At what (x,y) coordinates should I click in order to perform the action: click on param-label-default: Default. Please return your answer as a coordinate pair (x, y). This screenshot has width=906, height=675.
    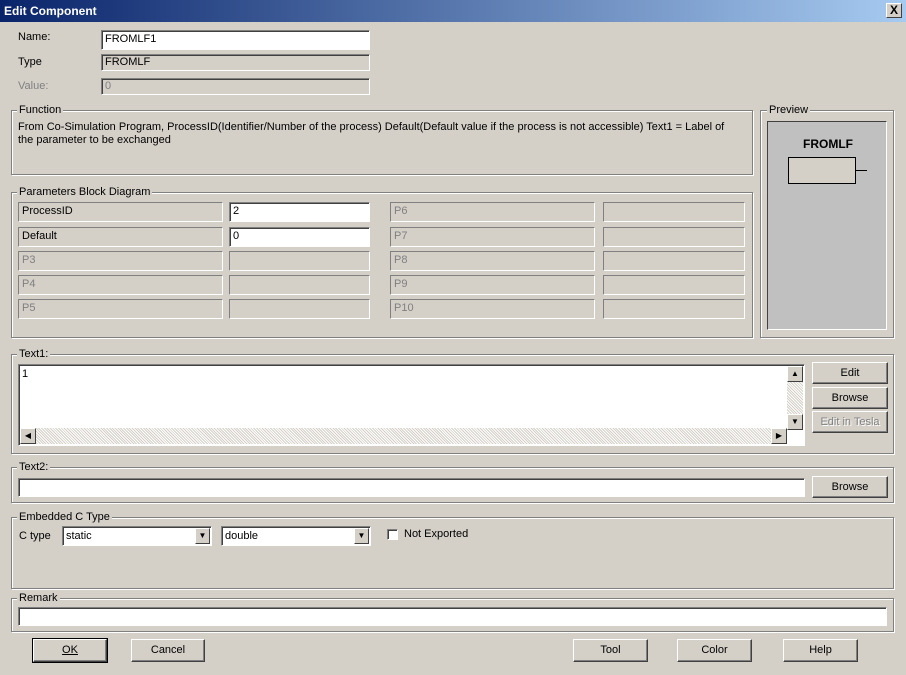
    Looking at the image, I should click on (120, 237).